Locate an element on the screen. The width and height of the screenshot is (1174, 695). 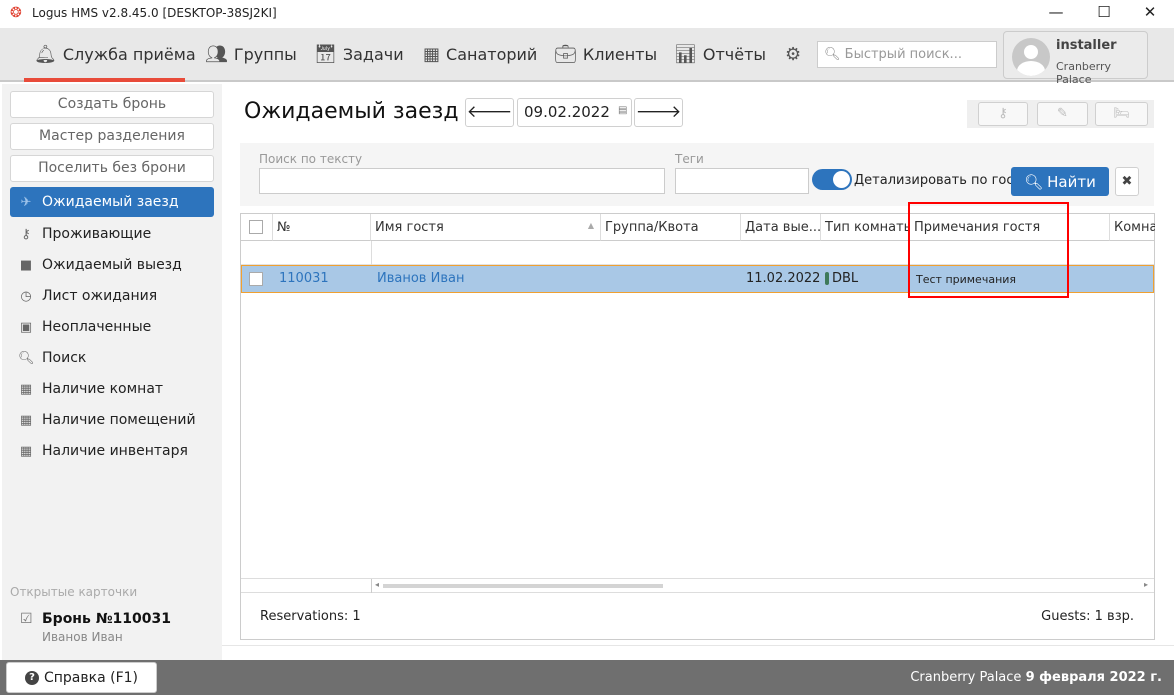
find-label: Найти is located at coordinates (1071, 181).